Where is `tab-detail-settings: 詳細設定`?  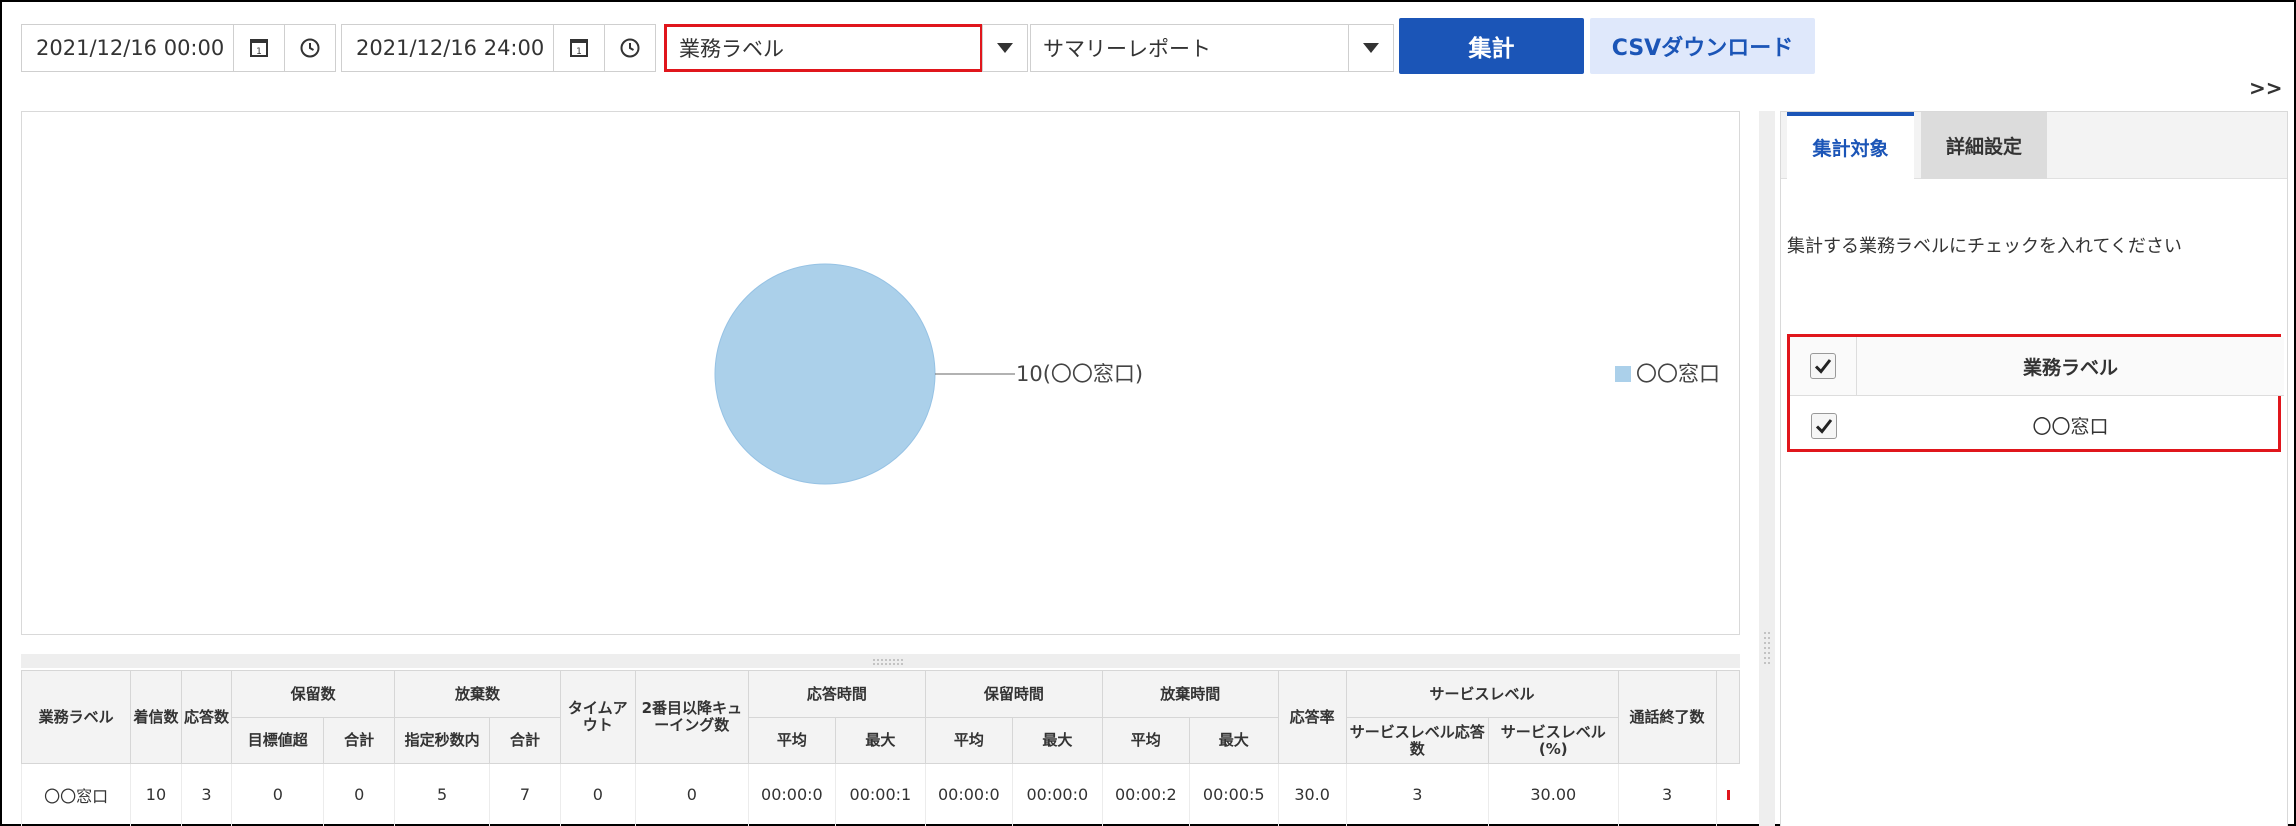 tab-detail-settings: 詳細設定 is located at coordinates (1984, 145).